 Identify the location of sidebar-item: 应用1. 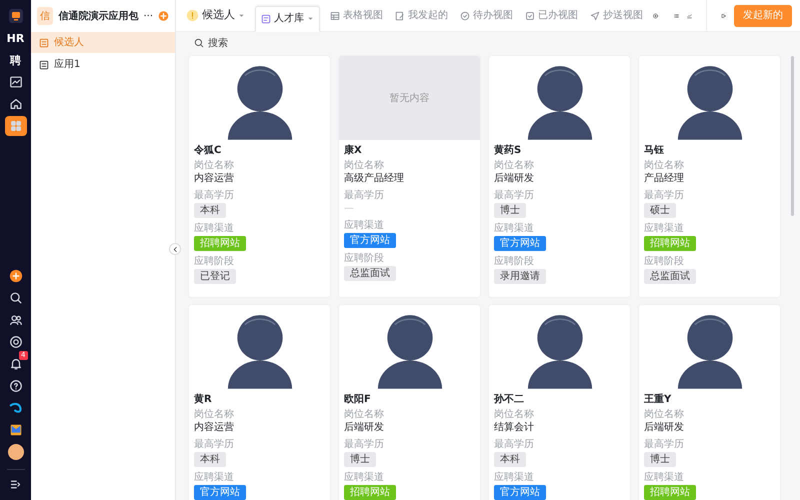
(103, 64).